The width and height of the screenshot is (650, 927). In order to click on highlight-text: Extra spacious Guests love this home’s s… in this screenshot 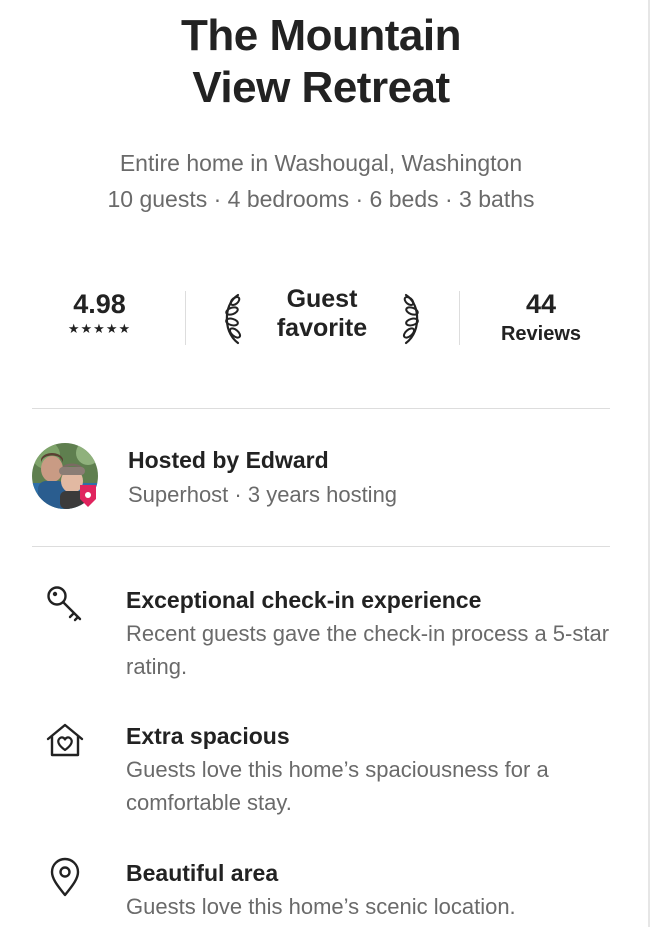, I will do `click(381, 769)`.